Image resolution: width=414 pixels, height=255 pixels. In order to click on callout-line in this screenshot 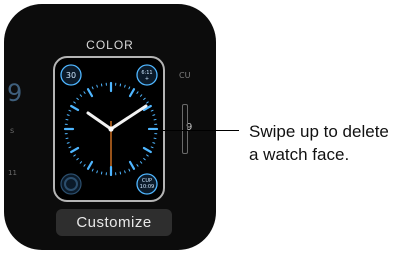, I will do `click(186, 130)`.